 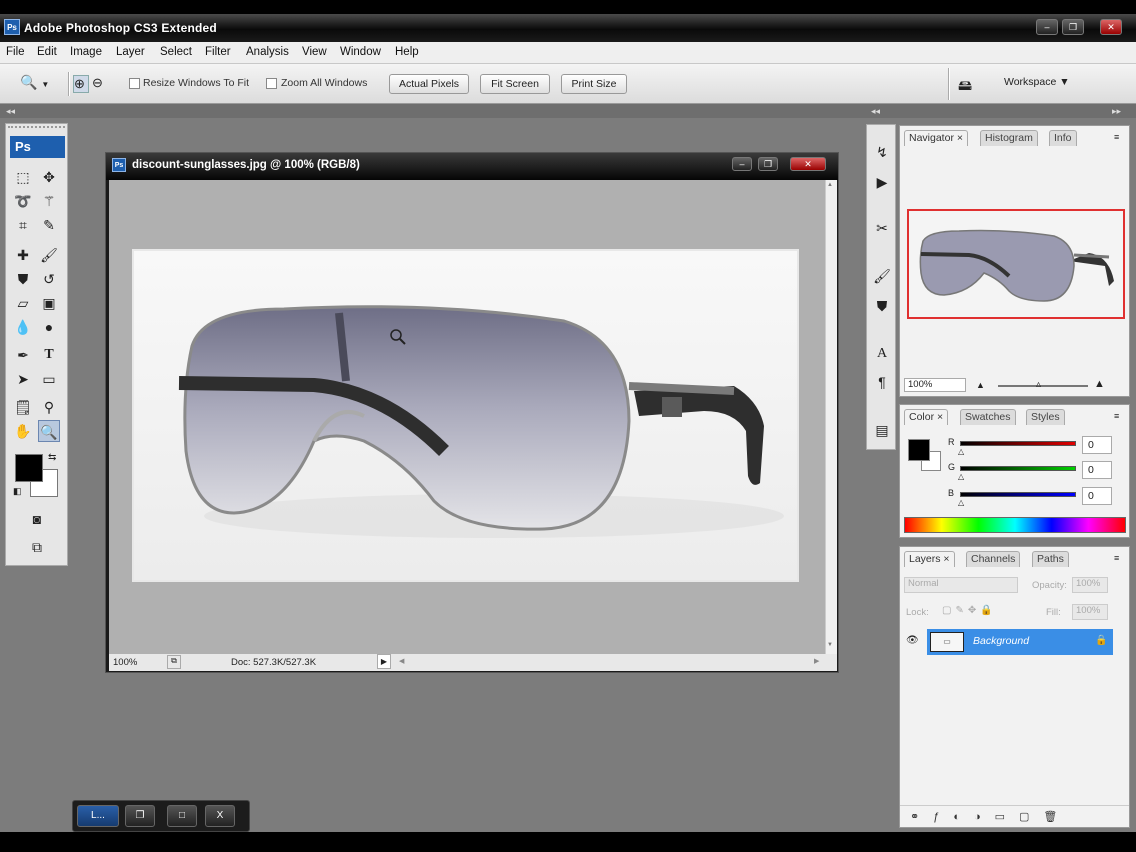 What do you see at coordinates (23, 431) in the screenshot?
I see `hand-tool-icon: ✋` at bounding box center [23, 431].